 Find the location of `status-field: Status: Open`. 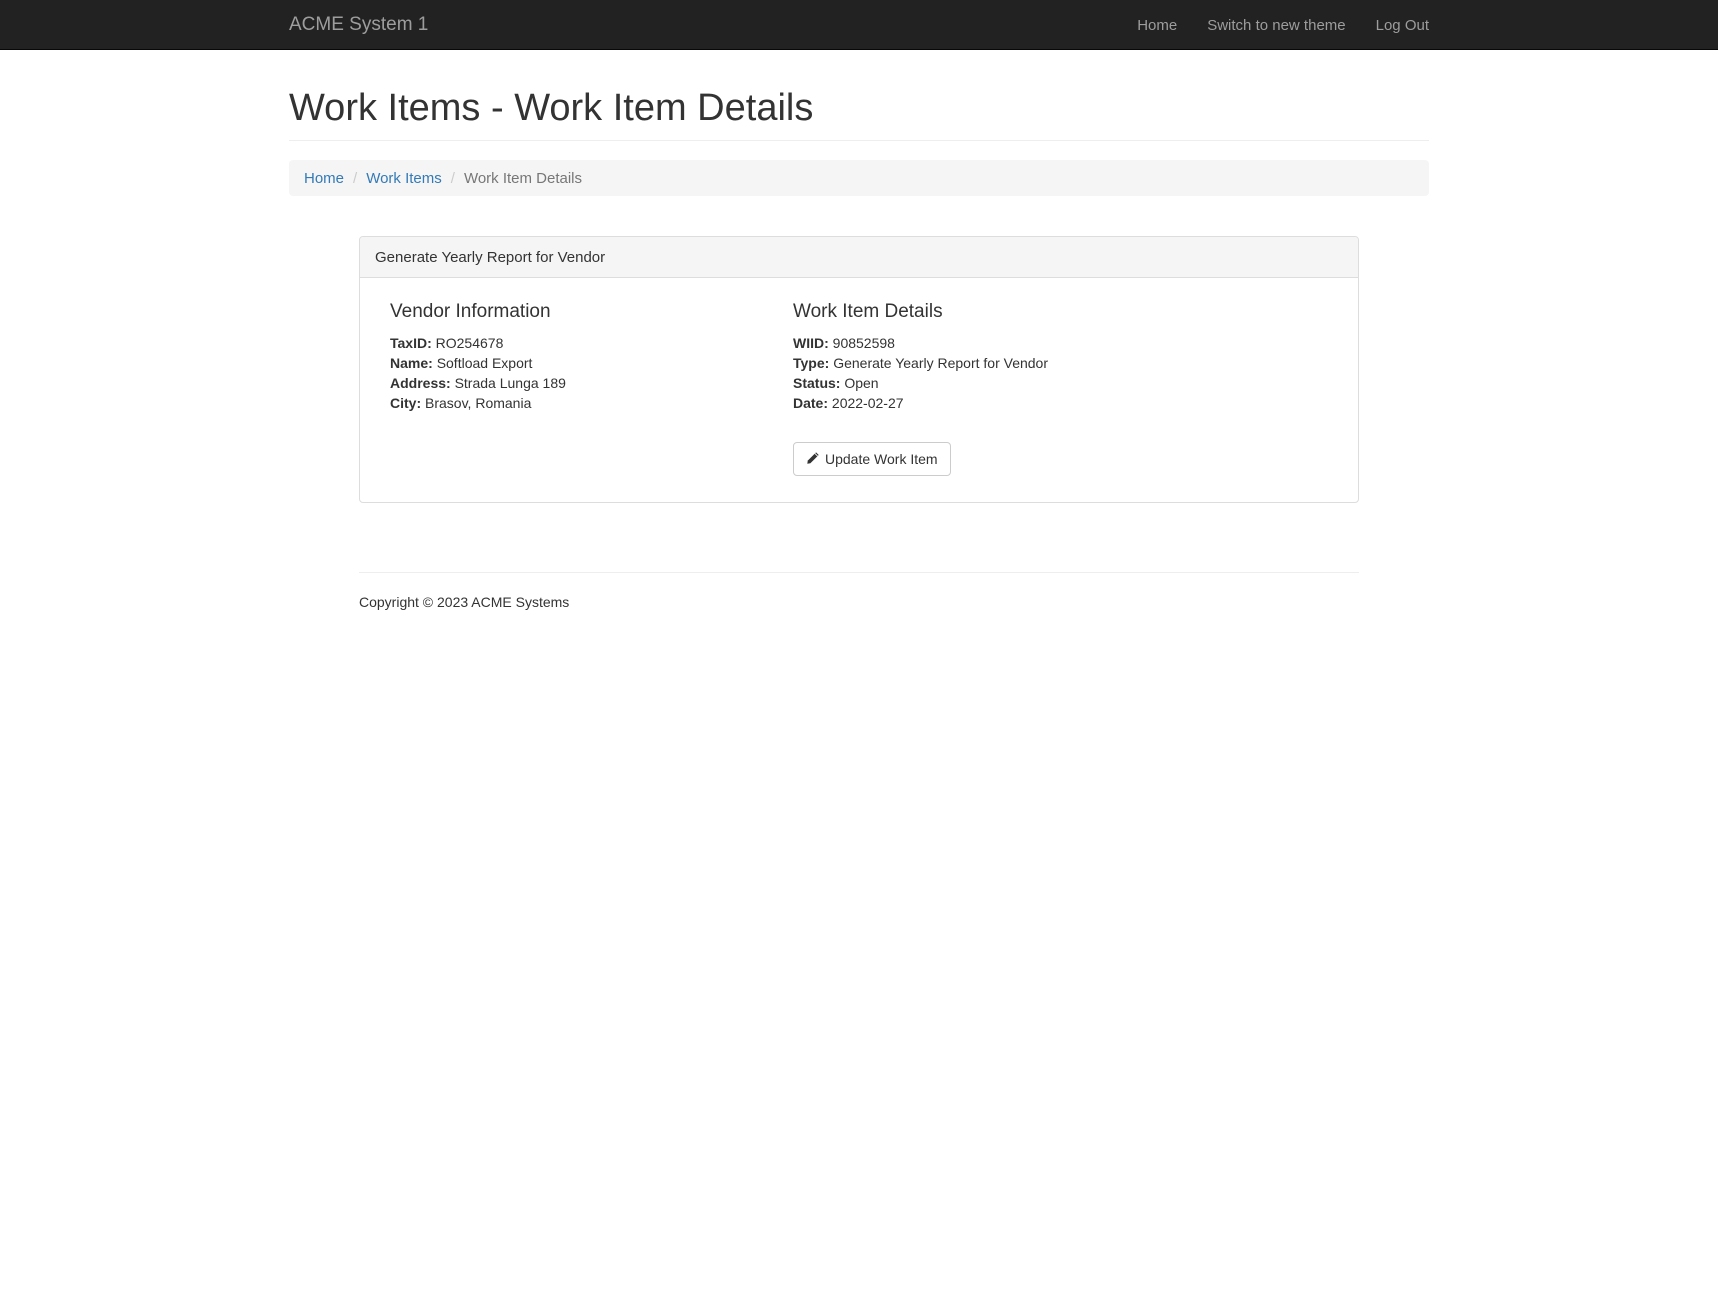

status-field: Status: Open is located at coordinates (1043, 383).